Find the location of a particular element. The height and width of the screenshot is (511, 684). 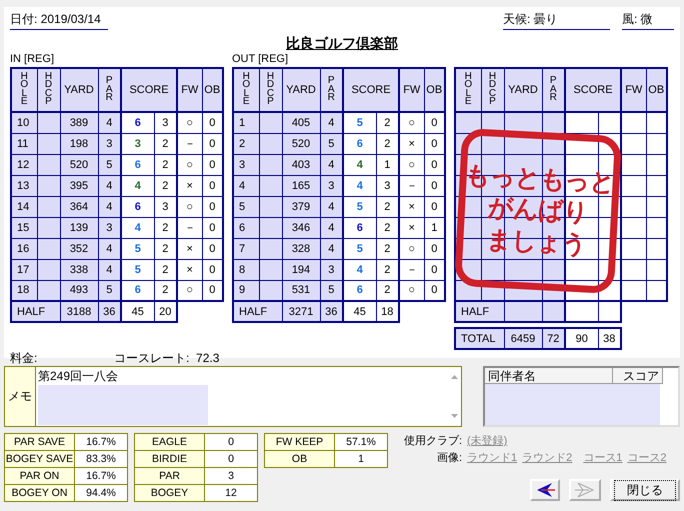

stat-value: 57.1% is located at coordinates (361, 442).